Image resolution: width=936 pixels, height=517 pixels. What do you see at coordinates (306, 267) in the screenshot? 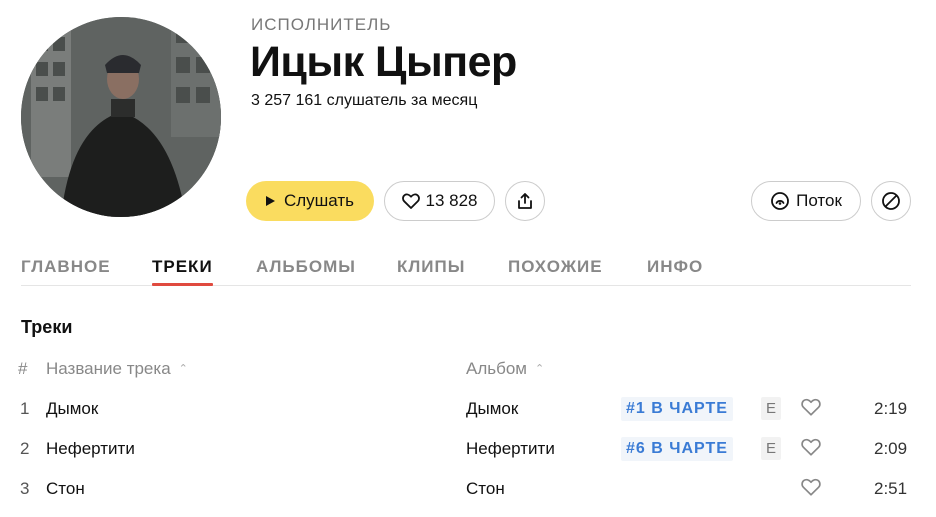
I see `tab-albums: АЛЬБОМЫ` at bounding box center [306, 267].